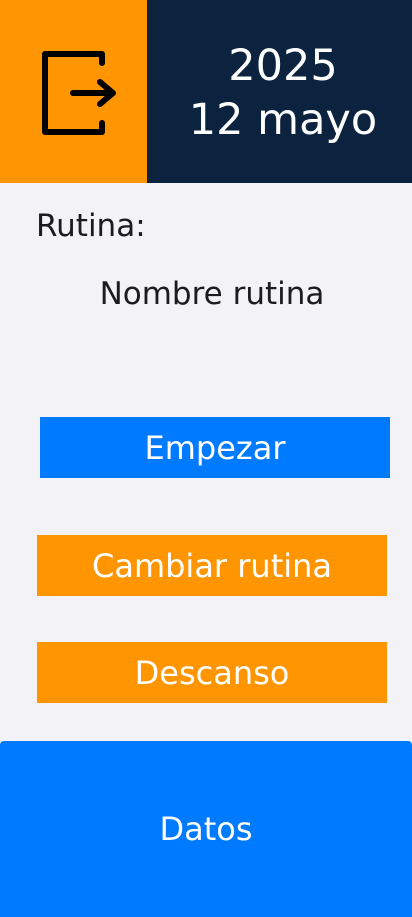 This screenshot has width=412, height=917. What do you see at coordinates (212, 672) in the screenshot?
I see `rest-button: Descanso` at bounding box center [212, 672].